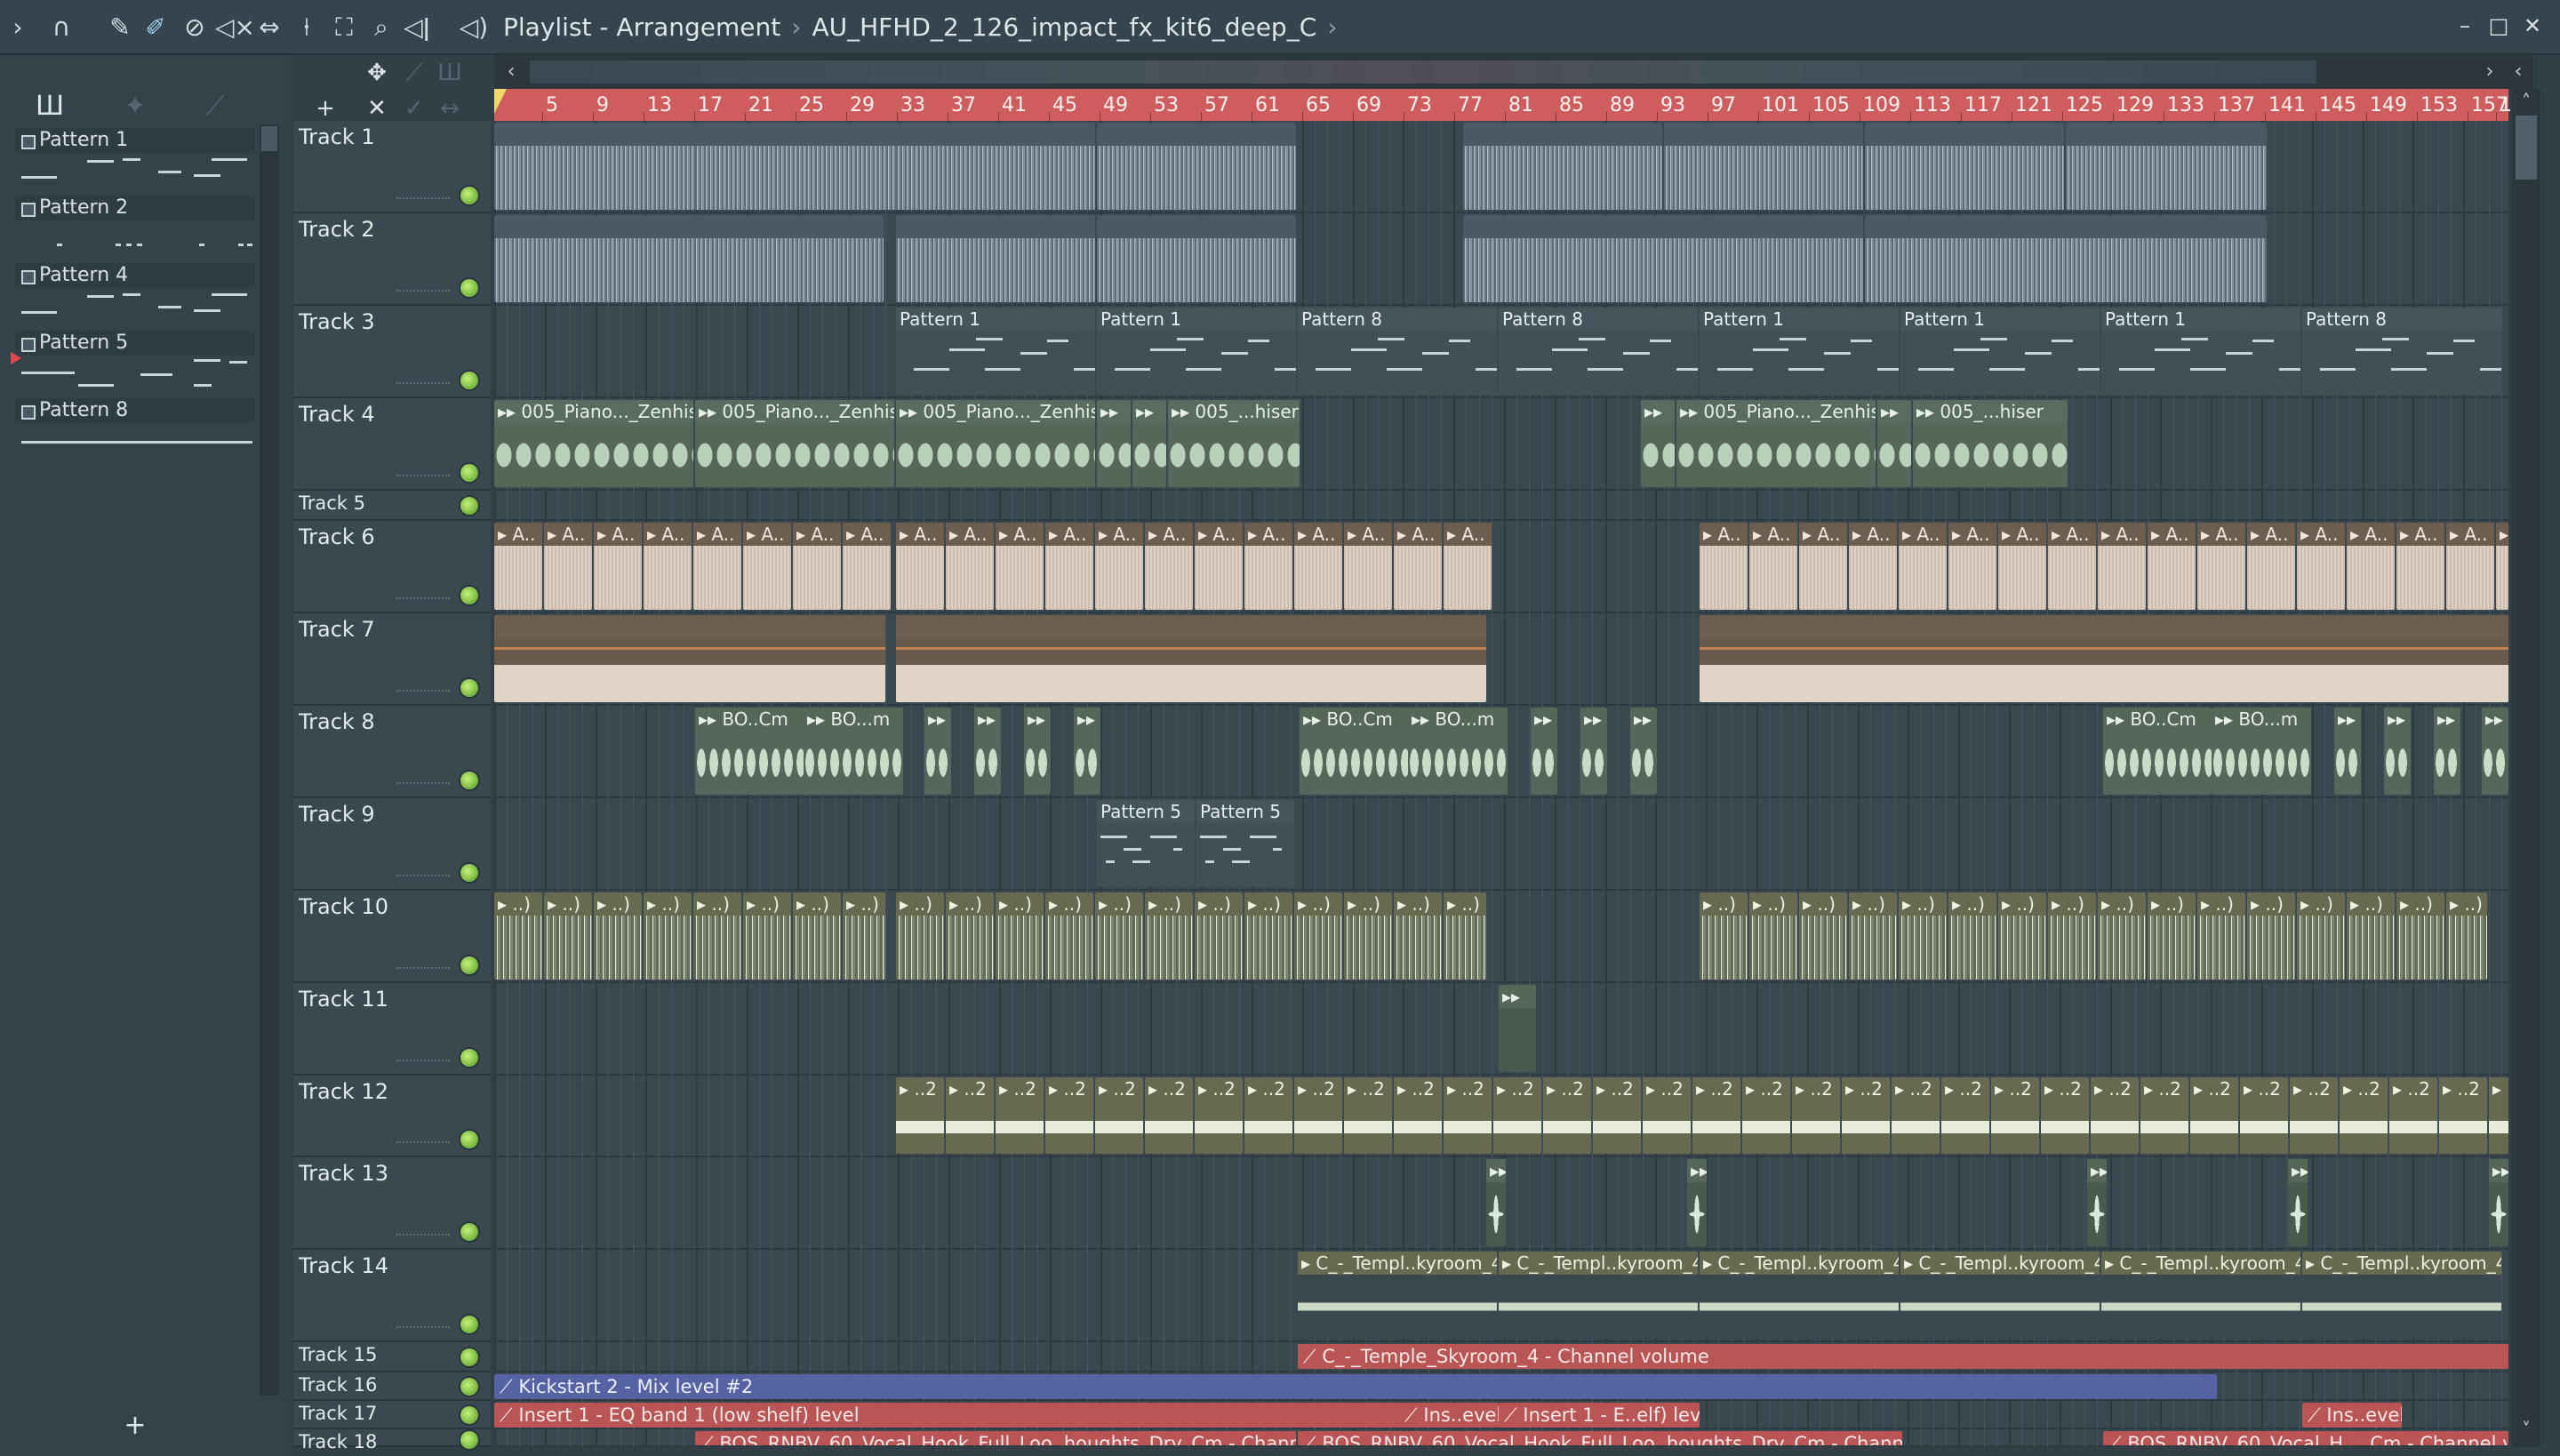 The image size is (2560, 1456). What do you see at coordinates (392, 1357) in the screenshot?
I see `track-header: Track 15` at bounding box center [392, 1357].